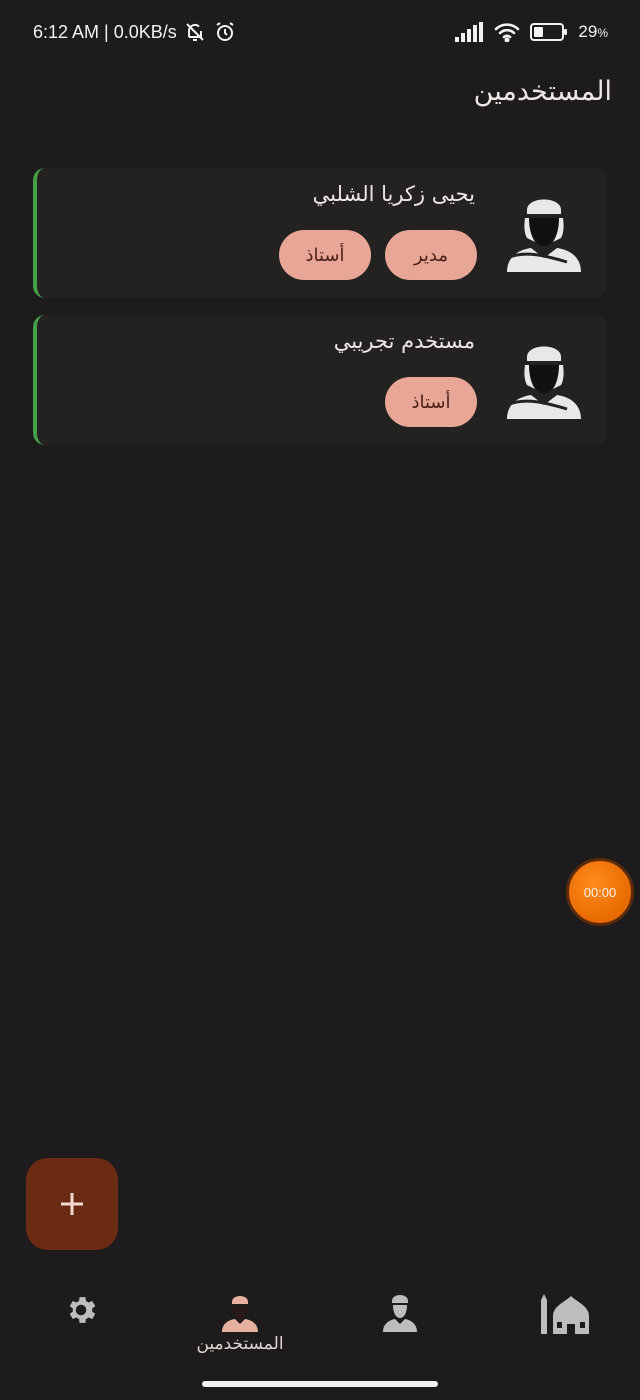  I want to click on status-left: 6:12 AM | 0.0KB/s, so click(135, 32).